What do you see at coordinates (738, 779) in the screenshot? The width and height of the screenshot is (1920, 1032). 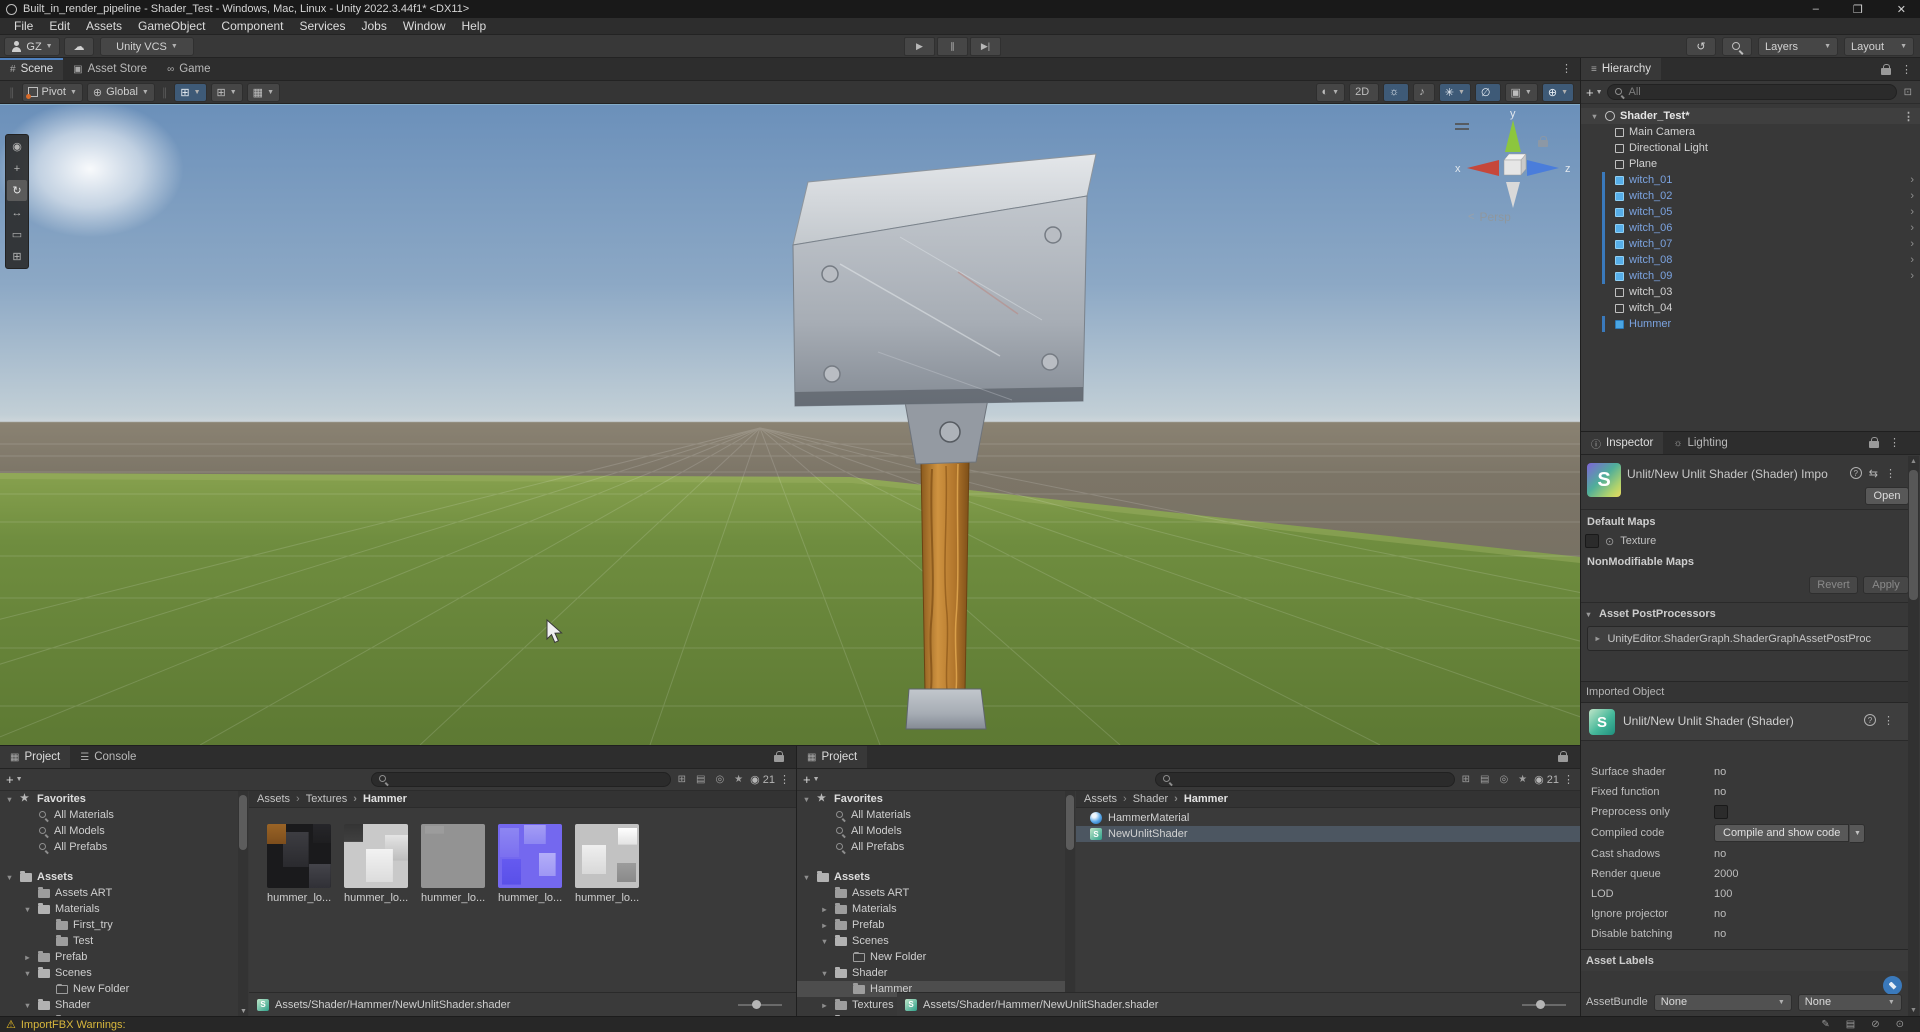 I see `favorite-filter-icon: ★` at bounding box center [738, 779].